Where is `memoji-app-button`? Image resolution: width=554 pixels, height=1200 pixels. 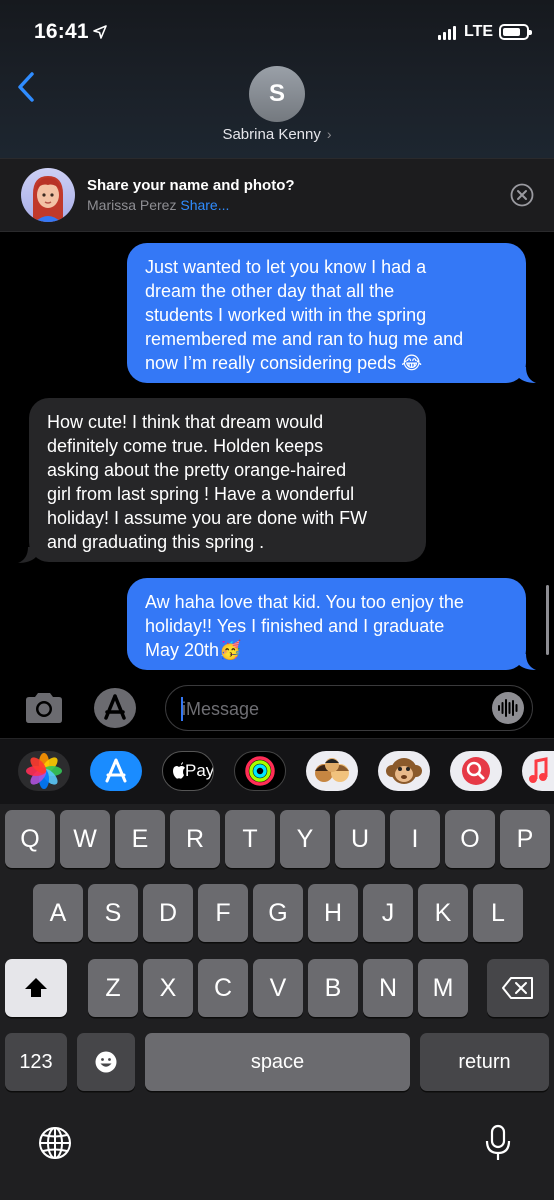 memoji-app-button is located at coordinates (332, 771).